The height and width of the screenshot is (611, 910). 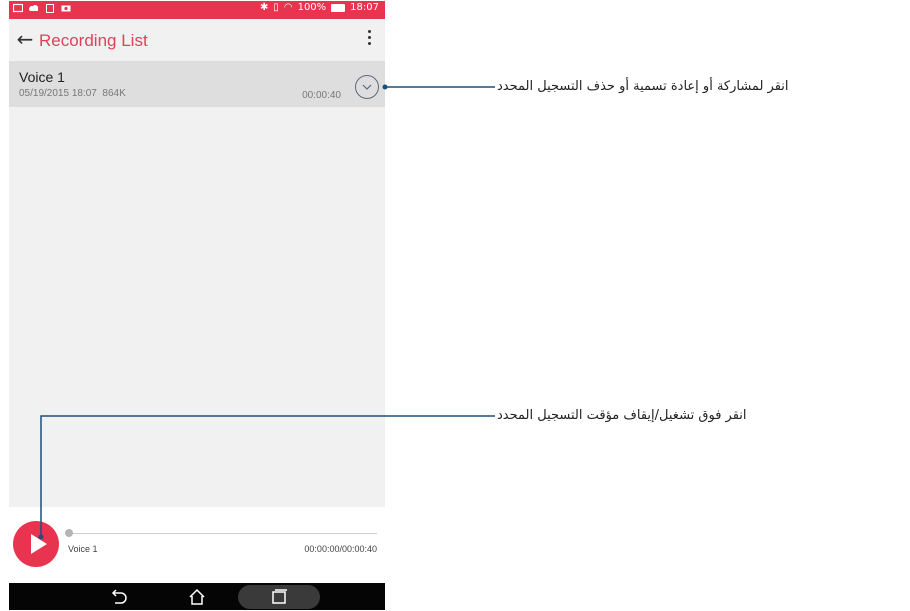 What do you see at coordinates (267, 476) in the screenshot?
I see `play-callout-line` at bounding box center [267, 476].